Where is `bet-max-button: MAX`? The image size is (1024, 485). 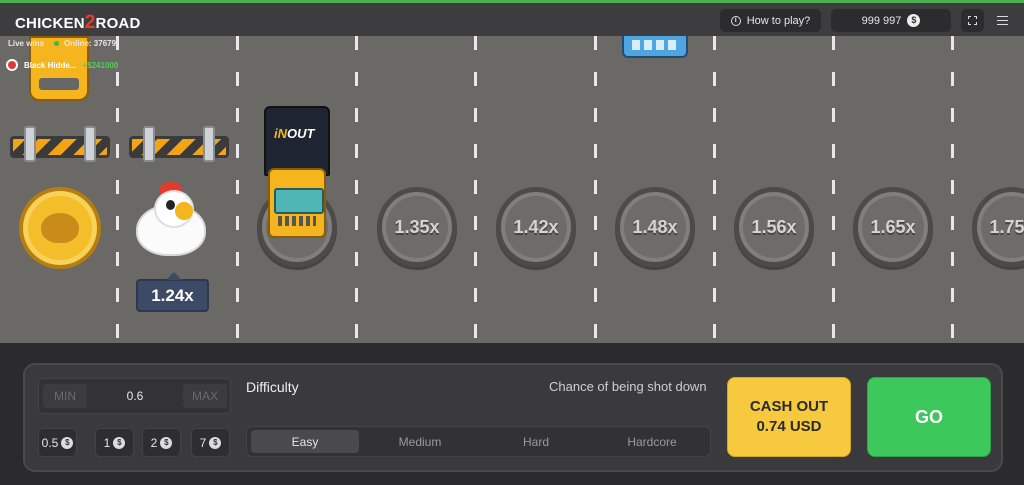 bet-max-button: MAX is located at coordinates (205, 396).